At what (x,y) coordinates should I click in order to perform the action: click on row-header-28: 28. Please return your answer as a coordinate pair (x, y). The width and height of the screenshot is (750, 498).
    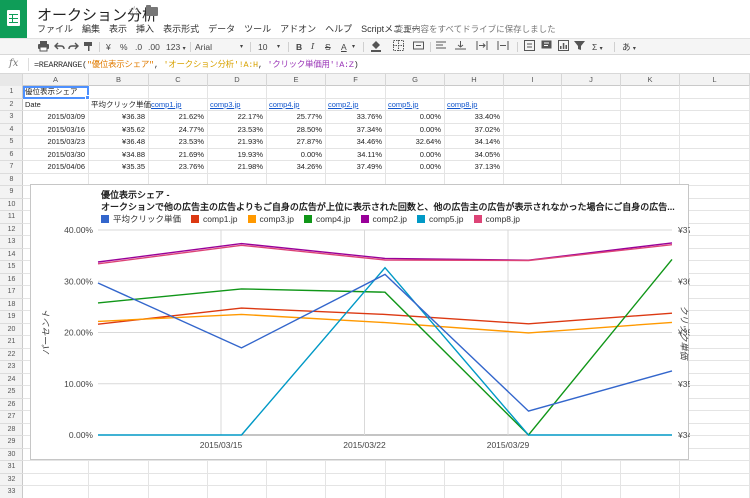
    Looking at the image, I should click on (11, 430).